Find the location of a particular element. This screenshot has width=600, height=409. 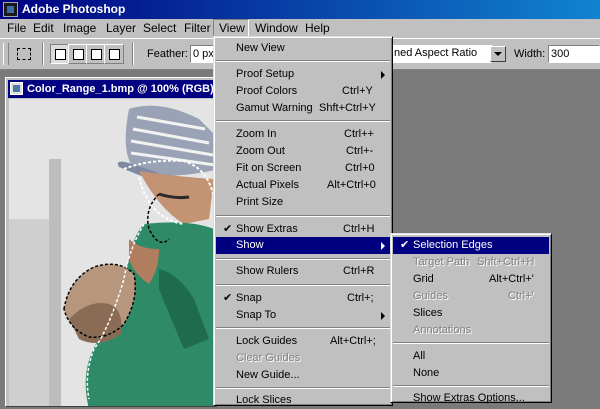

menu-select: Select is located at coordinates (159, 28).